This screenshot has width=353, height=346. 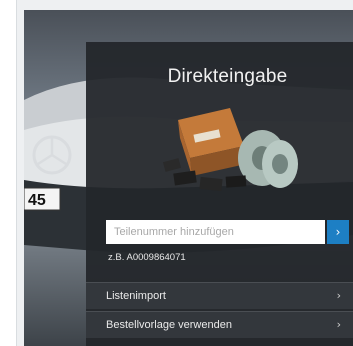 I want to click on brake-parts-image, so click(x=230, y=150).